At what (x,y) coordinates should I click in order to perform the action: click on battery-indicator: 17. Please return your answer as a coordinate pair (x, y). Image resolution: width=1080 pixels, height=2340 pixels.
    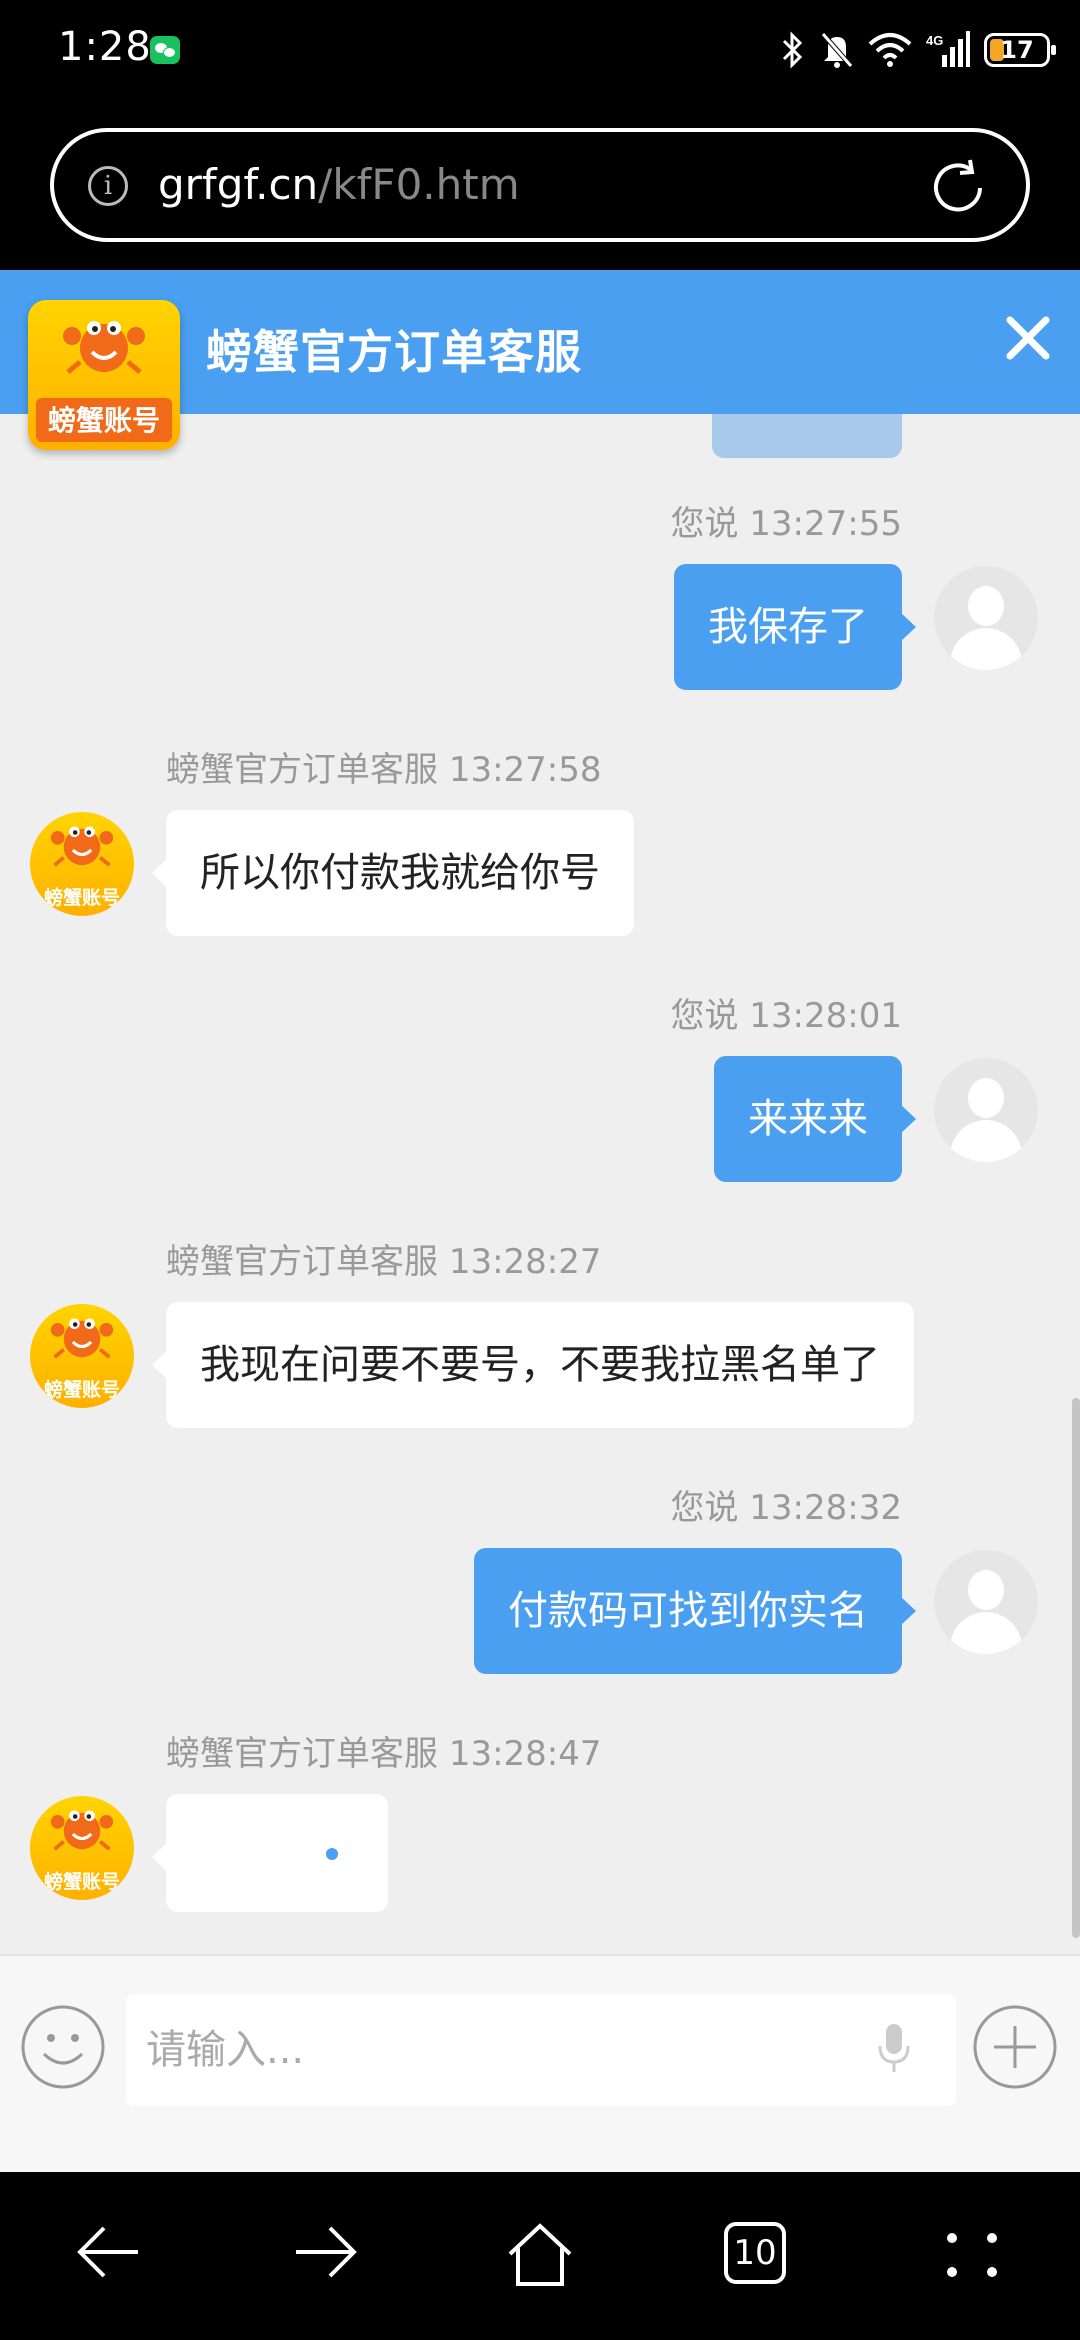
    Looking at the image, I should click on (1020, 50).